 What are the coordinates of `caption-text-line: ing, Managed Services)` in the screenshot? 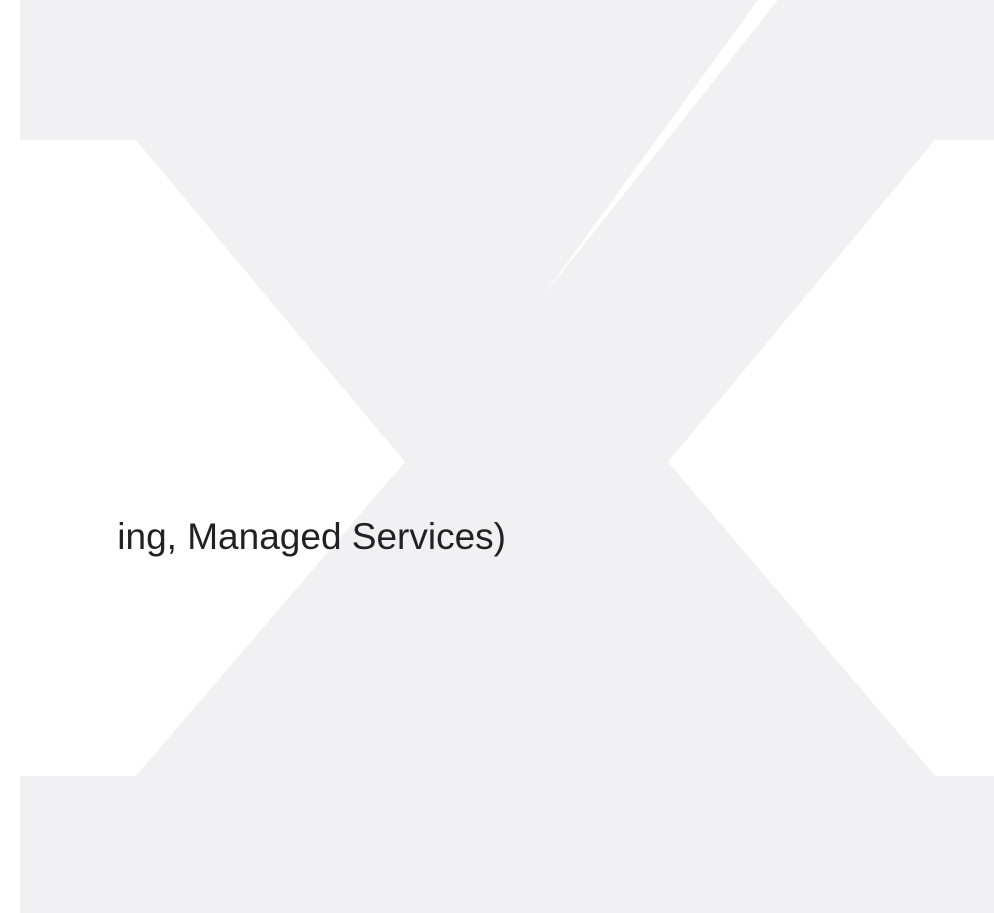 It's located at (497, 537).